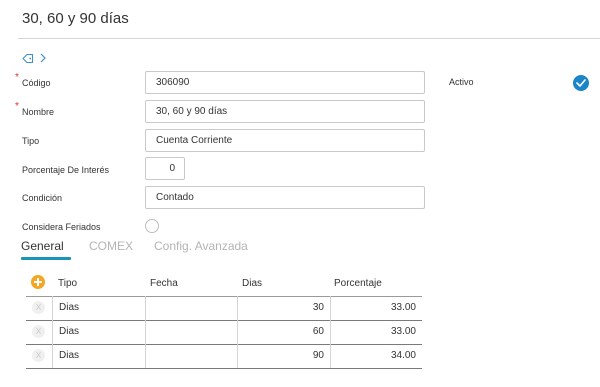 This screenshot has height=387, width=600. What do you see at coordinates (75, 18) in the screenshot?
I see `page-title: 30, 60 y 90 días` at bounding box center [75, 18].